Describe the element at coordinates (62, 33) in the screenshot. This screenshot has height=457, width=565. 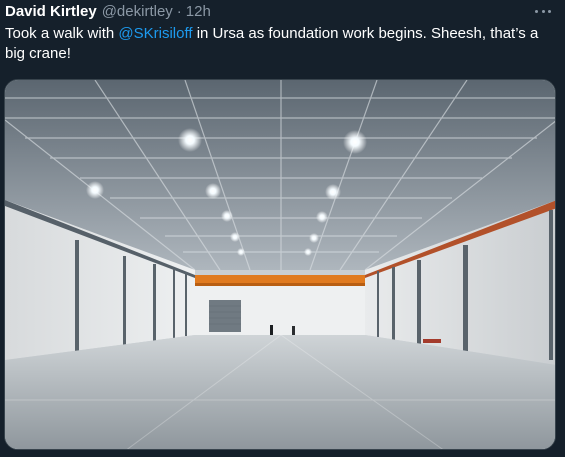
I see `tweet-text-start: Took a walk with` at that location.